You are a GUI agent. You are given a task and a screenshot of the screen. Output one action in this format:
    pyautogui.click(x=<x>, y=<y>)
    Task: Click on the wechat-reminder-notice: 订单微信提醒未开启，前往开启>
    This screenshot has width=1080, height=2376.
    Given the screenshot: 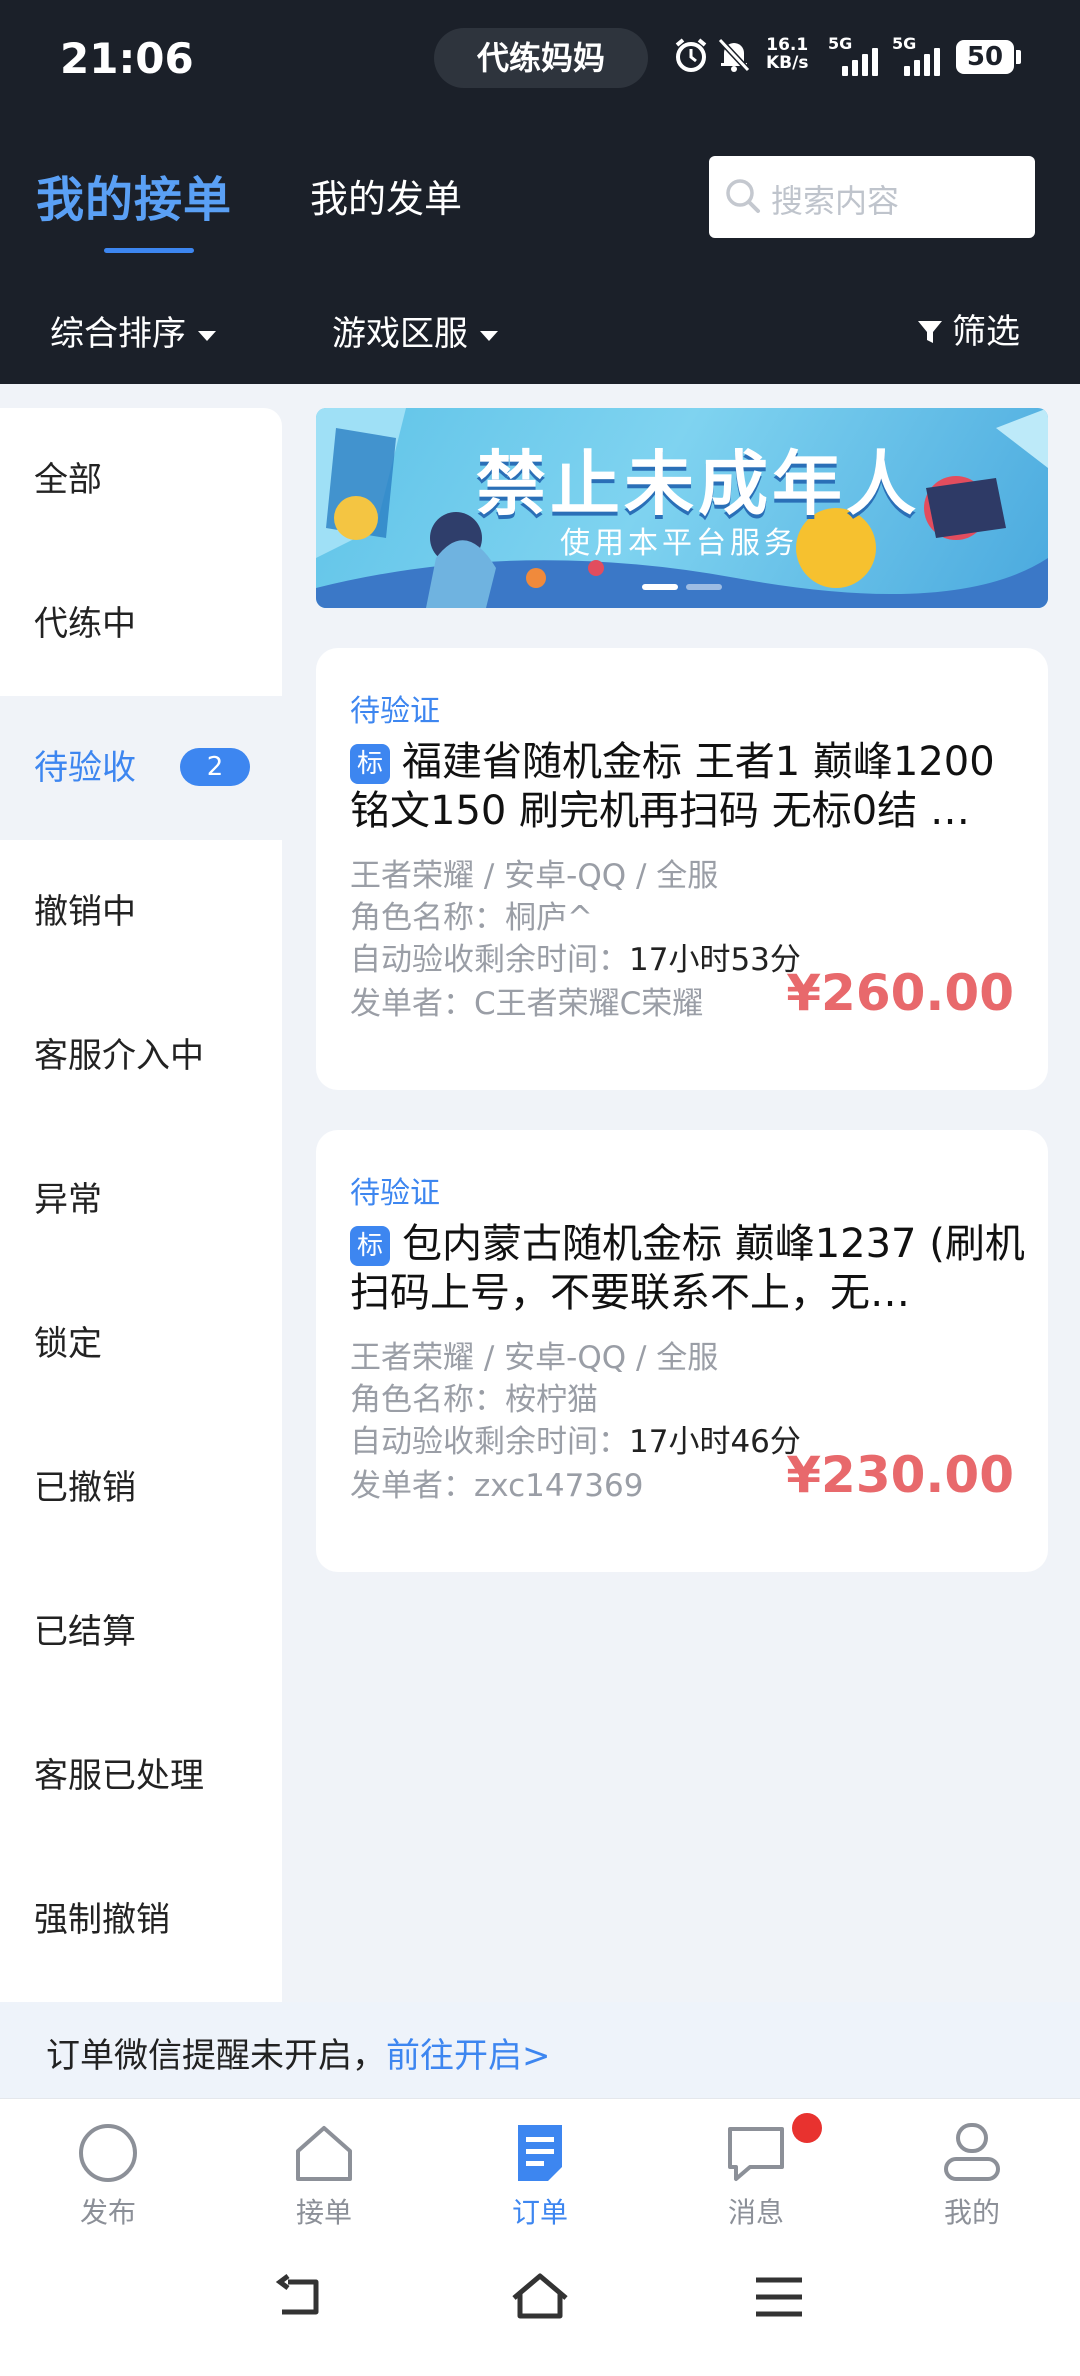 What is the action you would take?
    pyautogui.click(x=540, y=2050)
    